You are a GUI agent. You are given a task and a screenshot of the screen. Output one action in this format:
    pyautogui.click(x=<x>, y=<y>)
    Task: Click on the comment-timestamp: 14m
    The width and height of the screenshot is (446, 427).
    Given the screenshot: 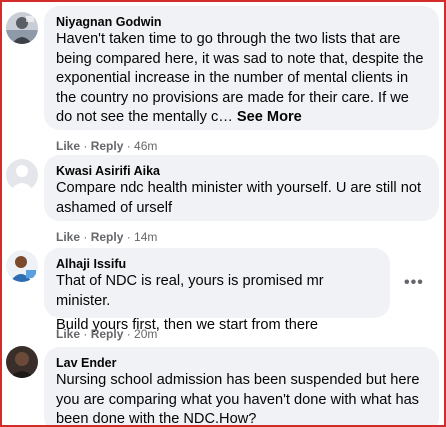 What is the action you would take?
    pyautogui.click(x=145, y=237)
    